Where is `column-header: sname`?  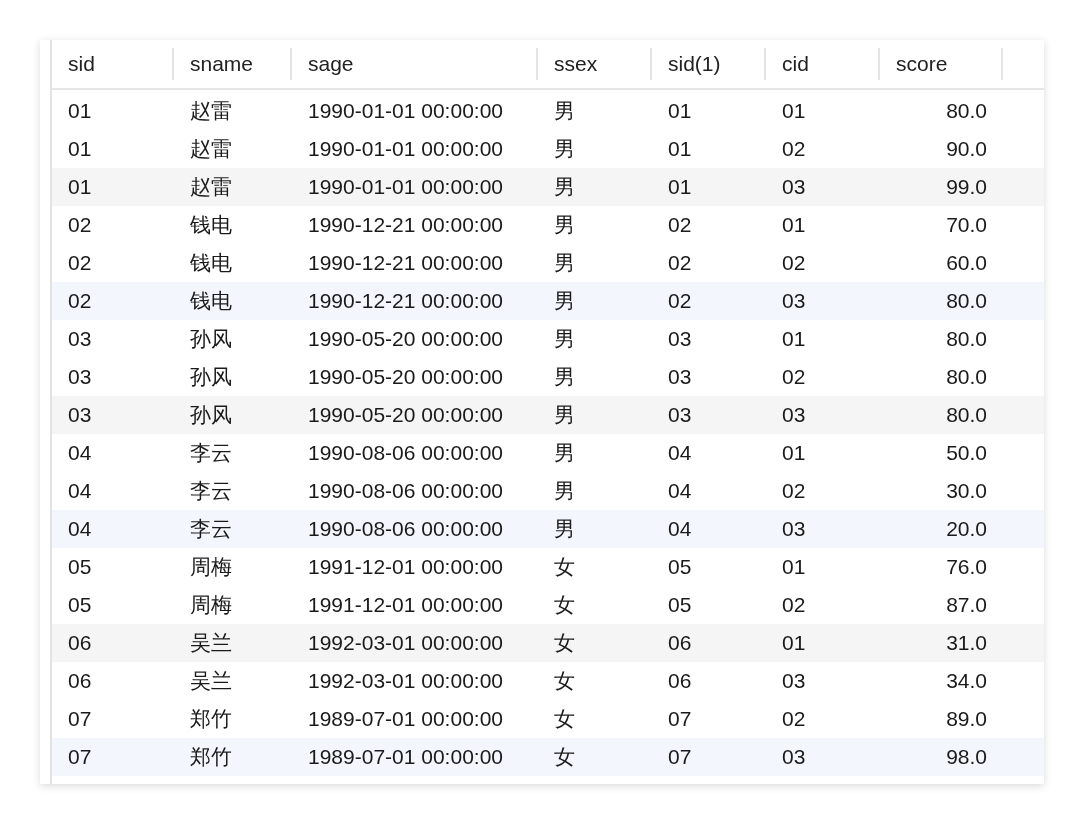 column-header: sname is located at coordinates (233, 64).